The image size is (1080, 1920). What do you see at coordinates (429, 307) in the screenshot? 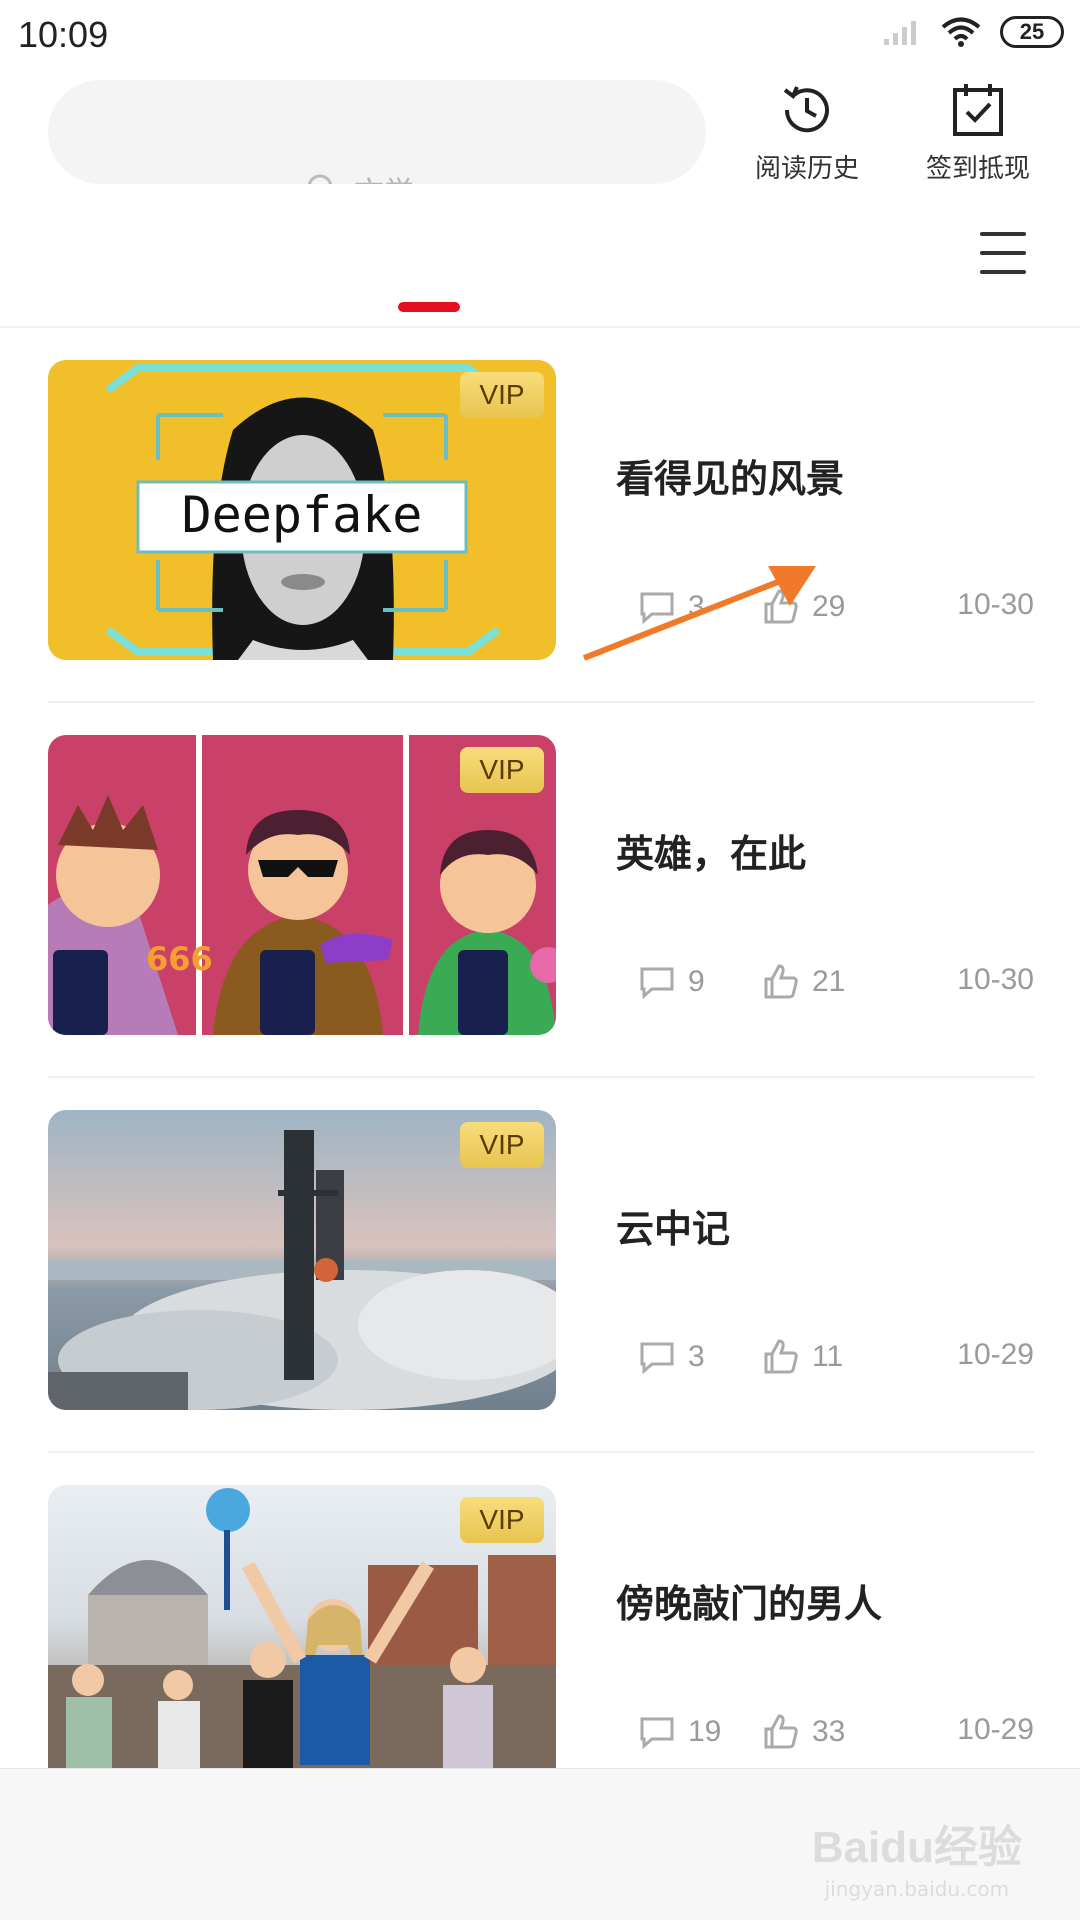
I see `active-tab-indicator` at bounding box center [429, 307].